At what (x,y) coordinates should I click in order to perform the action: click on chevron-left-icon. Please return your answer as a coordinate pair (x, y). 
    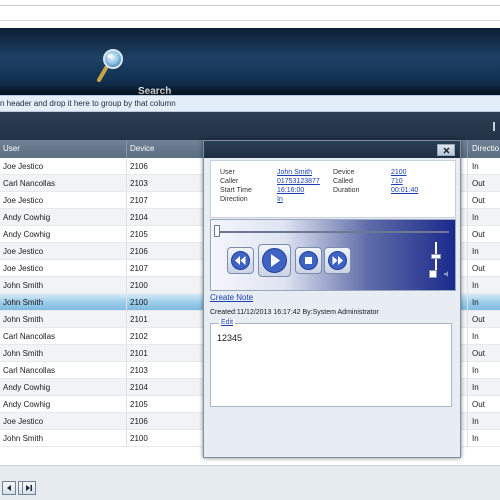
    Looking at the image, I should click on (9, 488).